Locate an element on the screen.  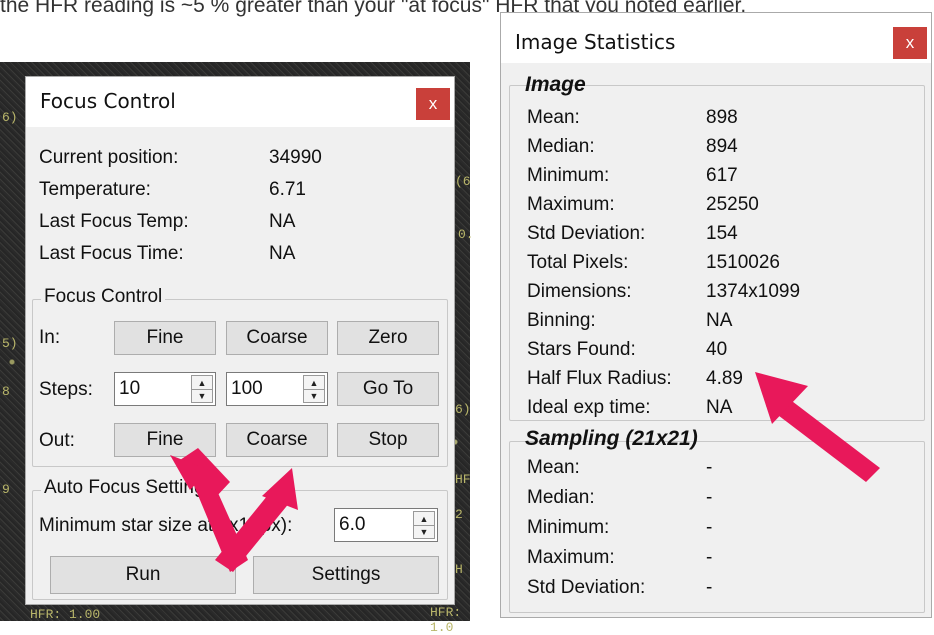
maximum-label: Maximum: is located at coordinates (571, 204).